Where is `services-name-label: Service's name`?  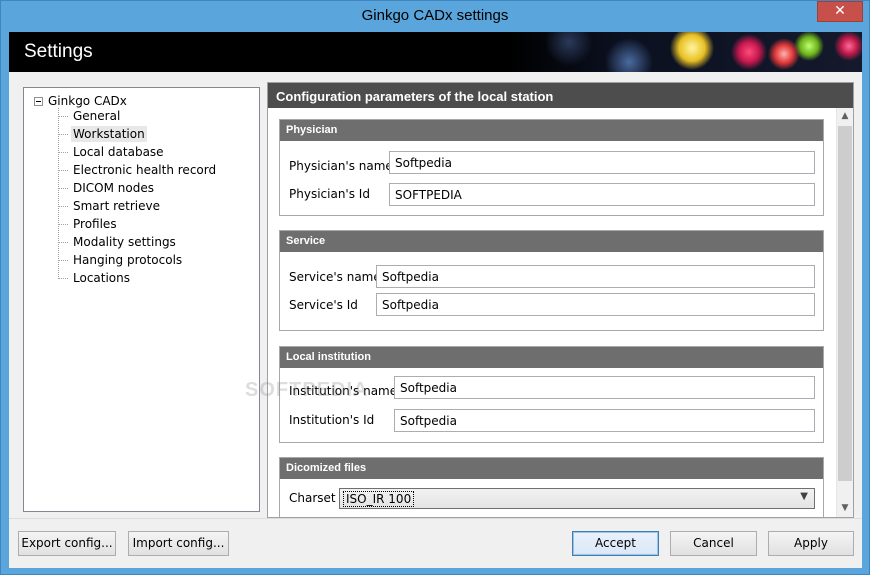
services-name-label: Service's name is located at coordinates (335, 277).